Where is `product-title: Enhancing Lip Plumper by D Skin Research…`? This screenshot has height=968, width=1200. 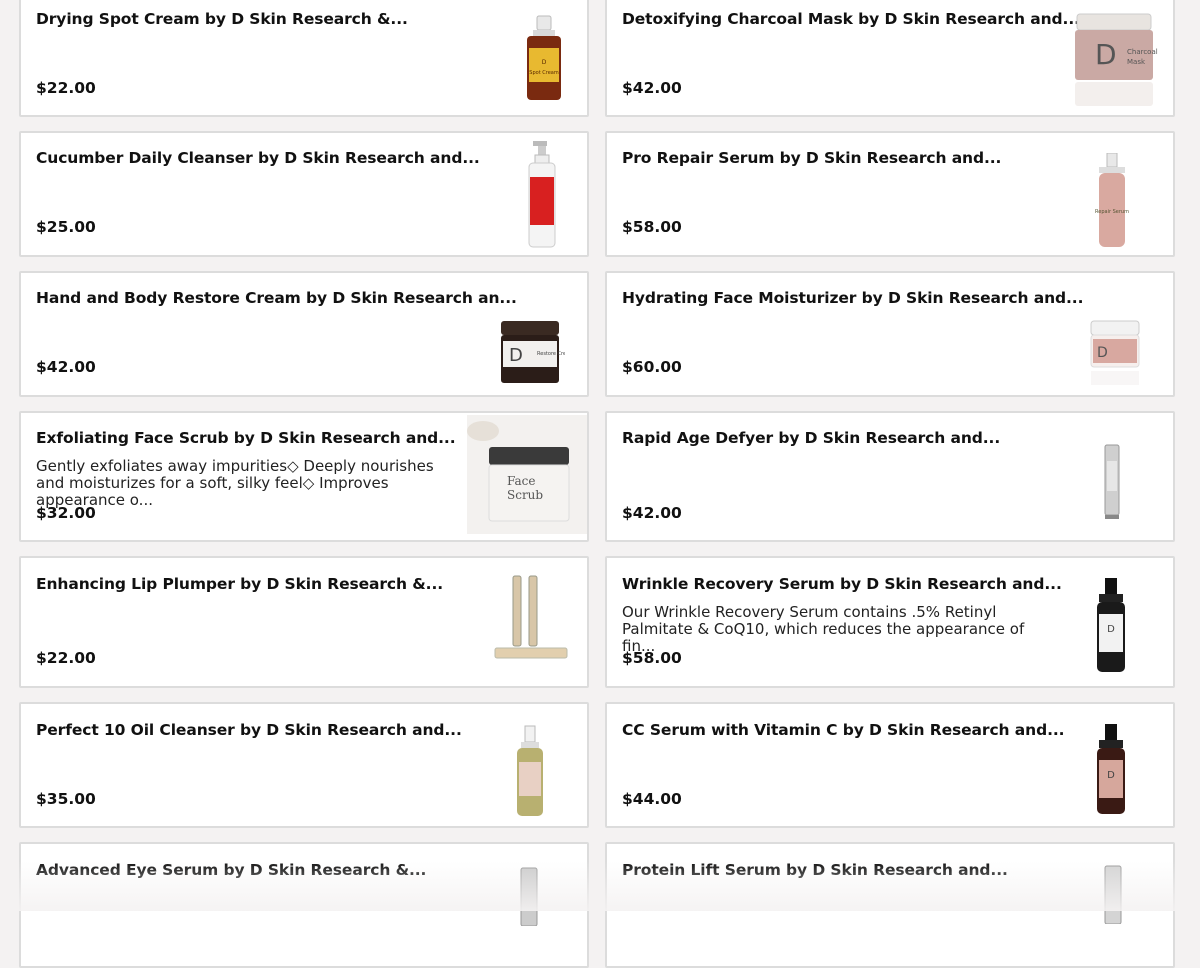
product-title: Enhancing Lip Plumper by D Skin Research… is located at coordinates (239, 584).